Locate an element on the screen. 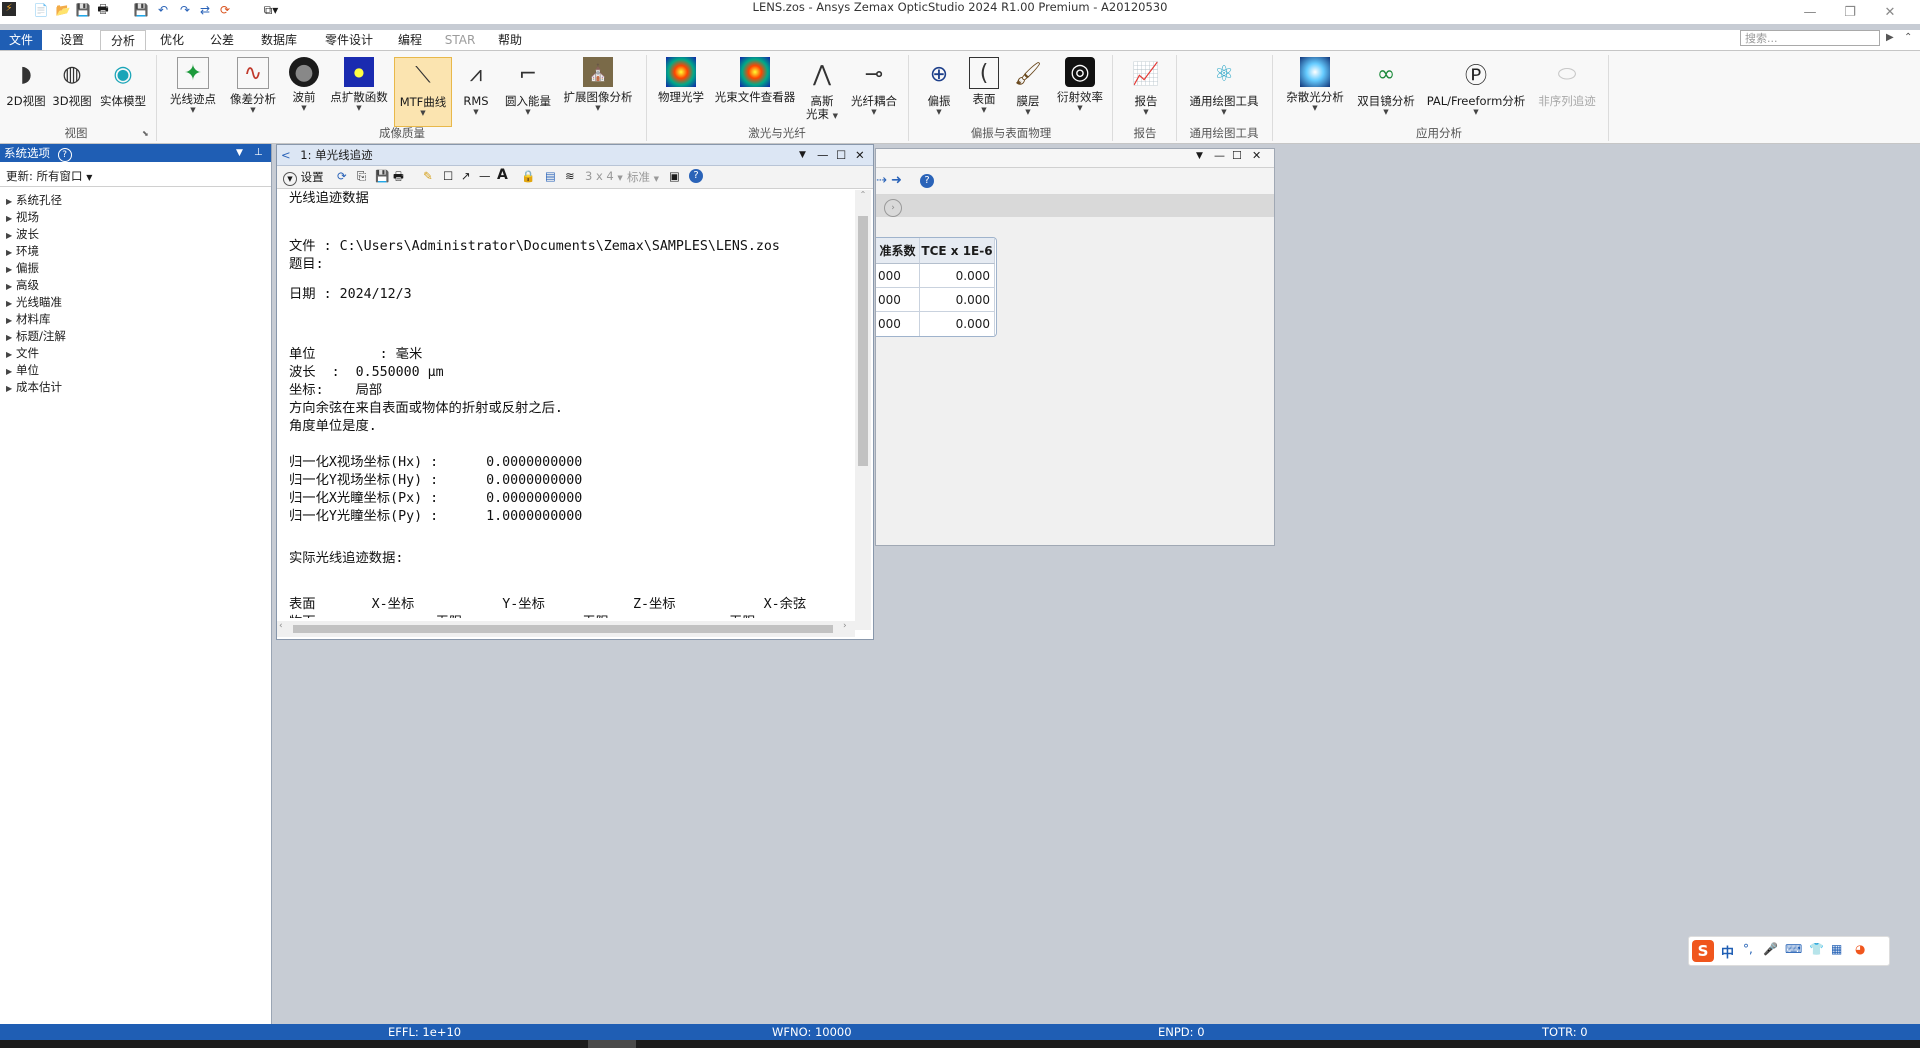 The height and width of the screenshot is (1048, 1920). search-go-icon: ▶ is located at coordinates (1893, 38).